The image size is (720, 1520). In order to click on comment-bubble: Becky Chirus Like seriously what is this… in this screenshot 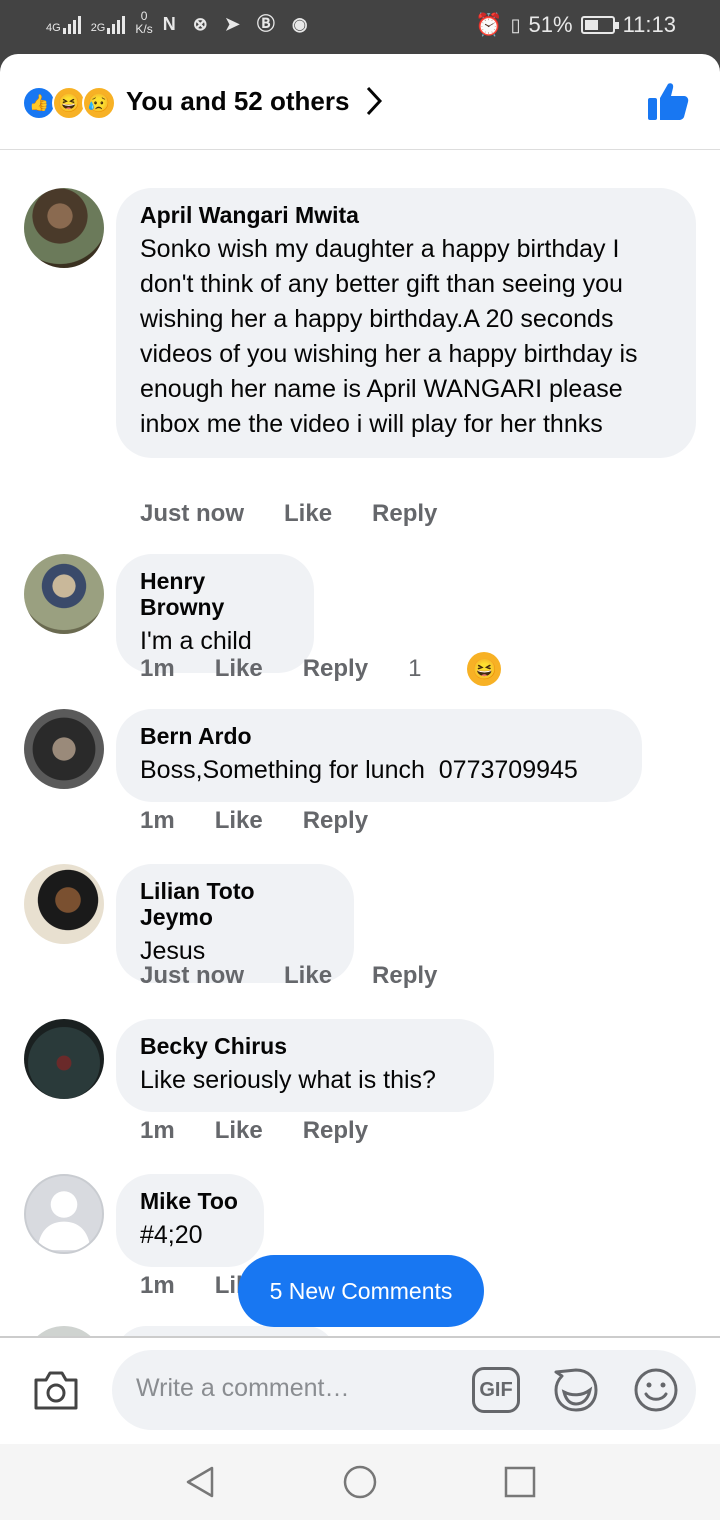, I will do `click(305, 1065)`.